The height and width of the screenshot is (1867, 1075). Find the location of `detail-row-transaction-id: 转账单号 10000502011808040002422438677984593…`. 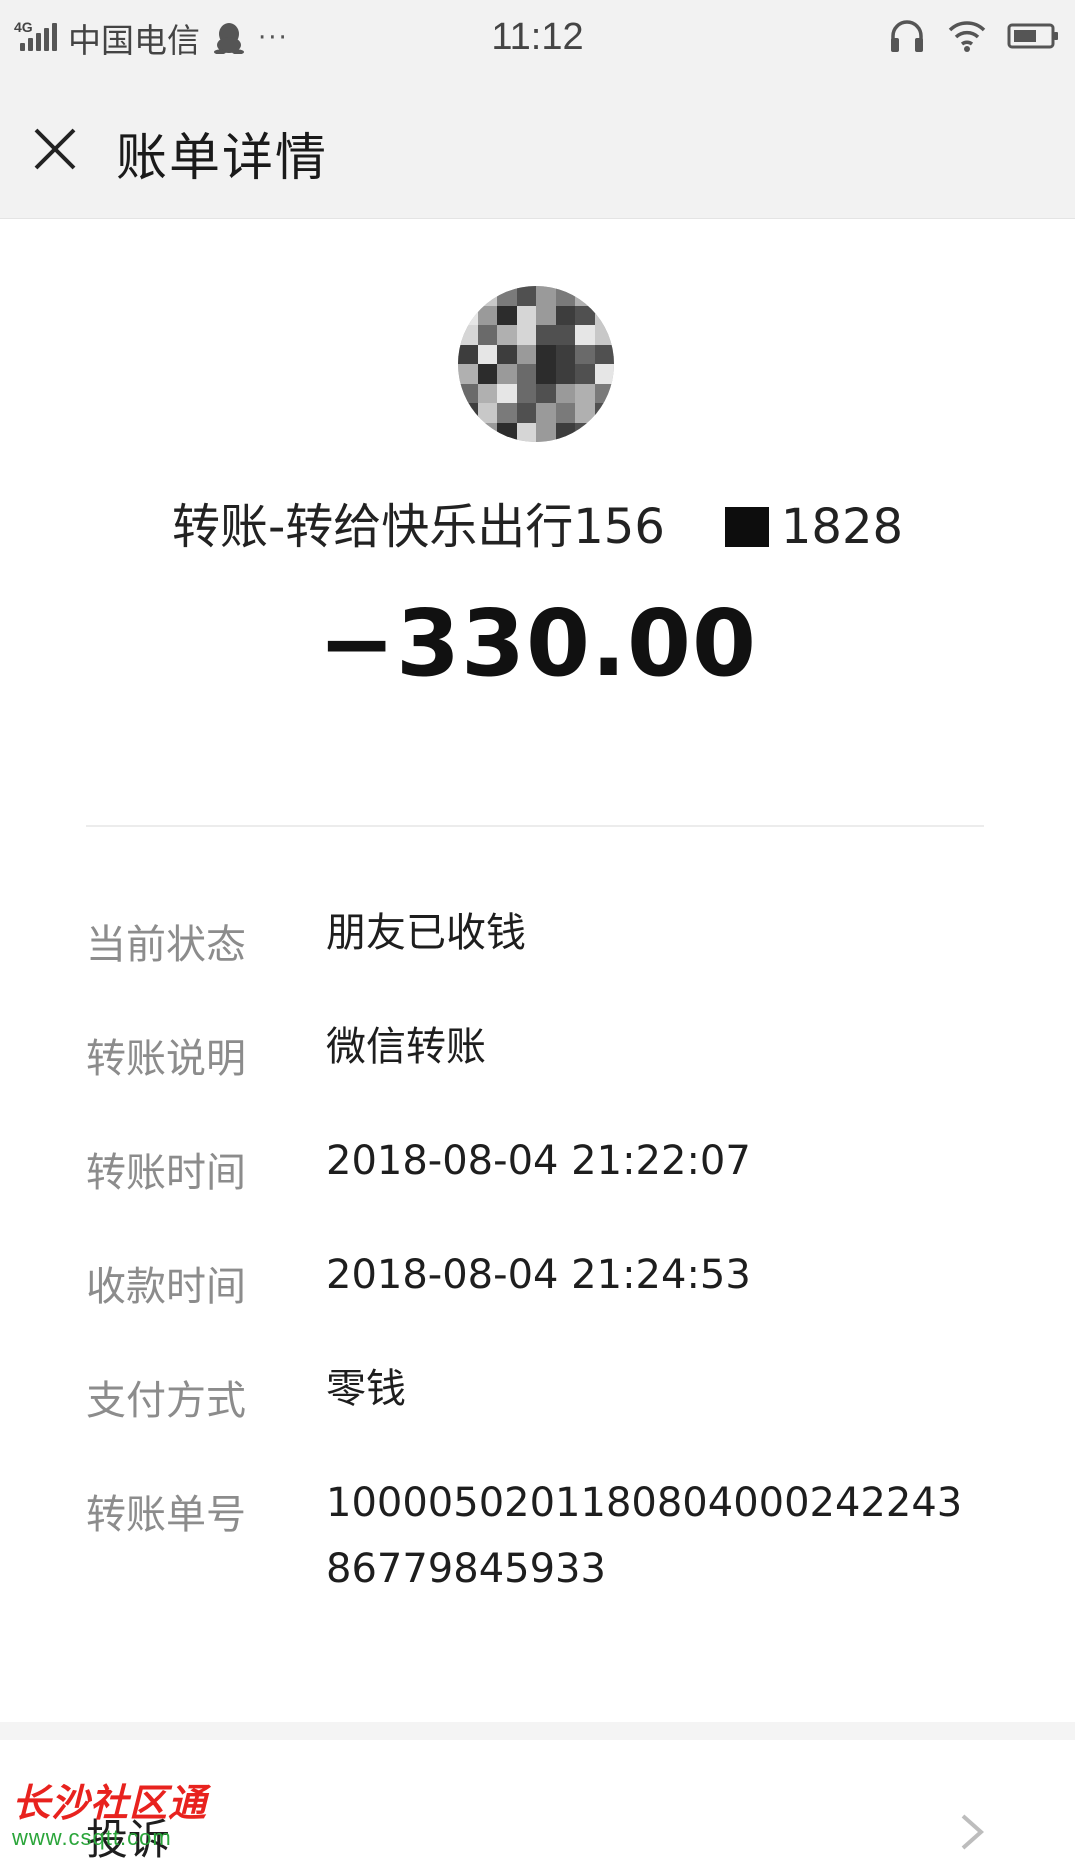

detail-row-transaction-id: 转账单号 10000502011808040002422438677984593… is located at coordinates (561, 1541).